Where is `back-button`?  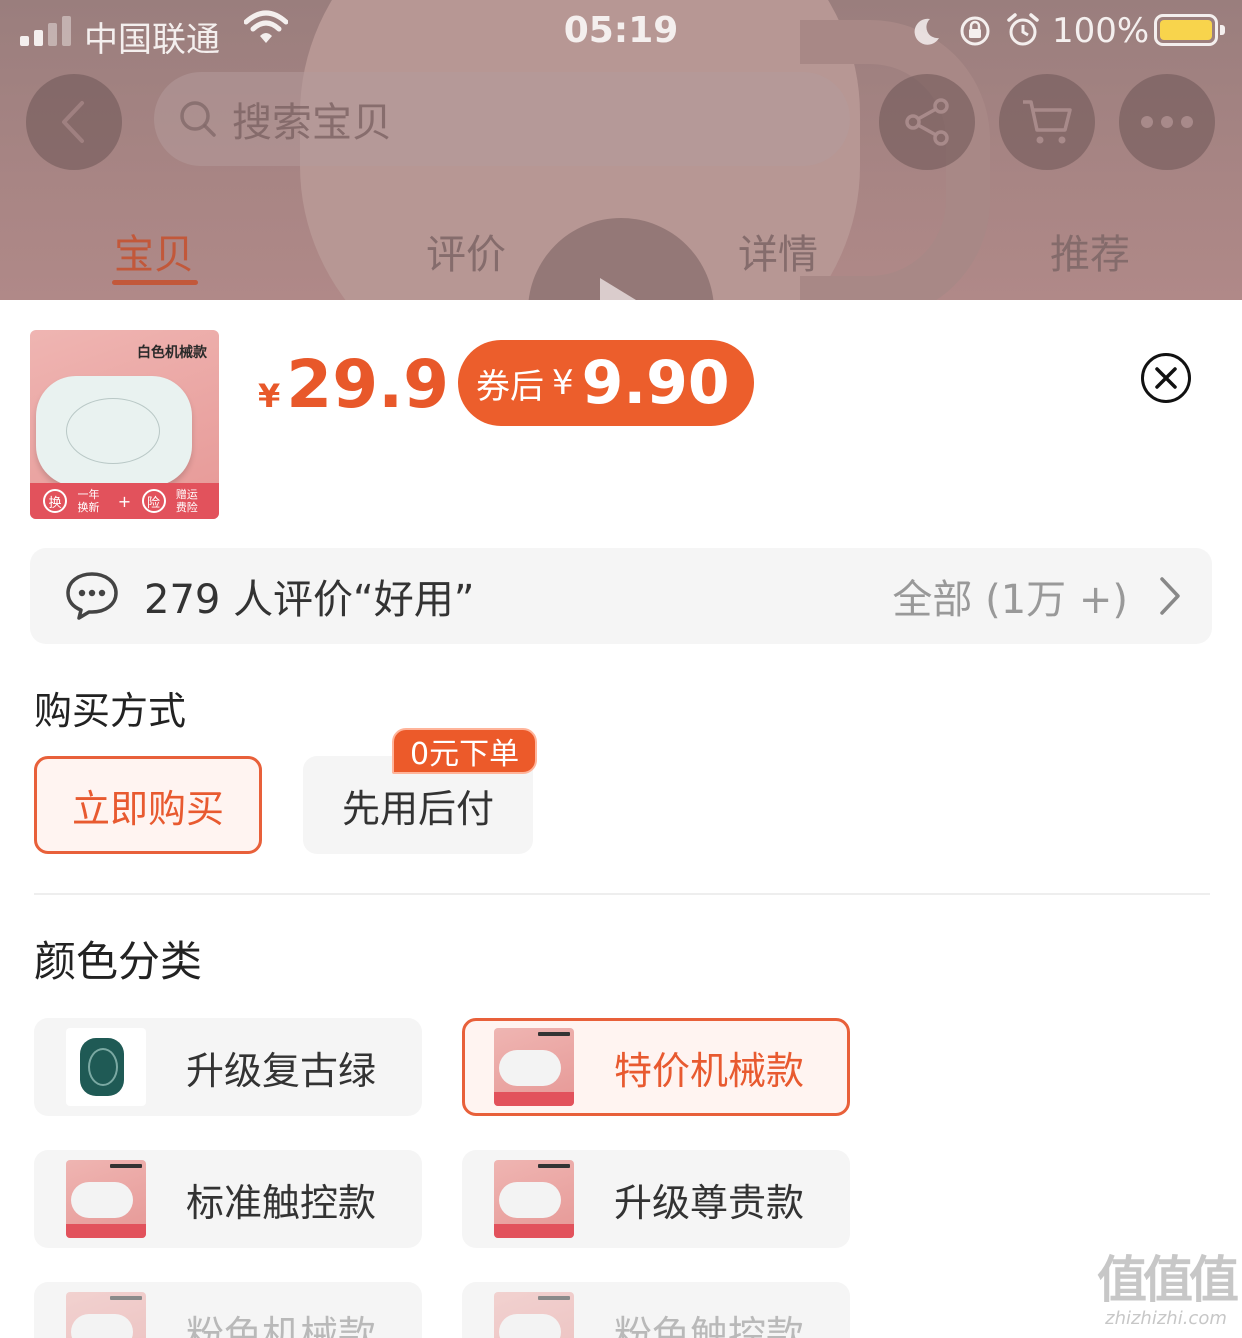
back-button is located at coordinates (74, 122).